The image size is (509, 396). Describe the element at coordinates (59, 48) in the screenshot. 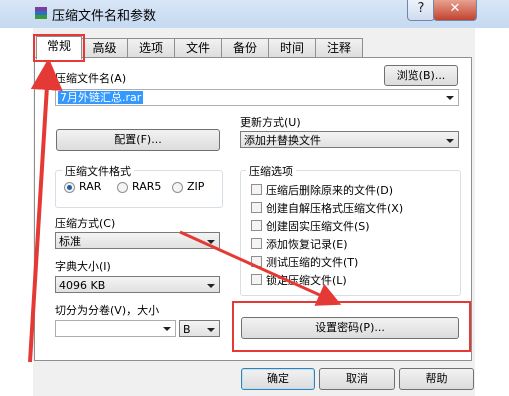

I see `tab-general: 常规` at that location.